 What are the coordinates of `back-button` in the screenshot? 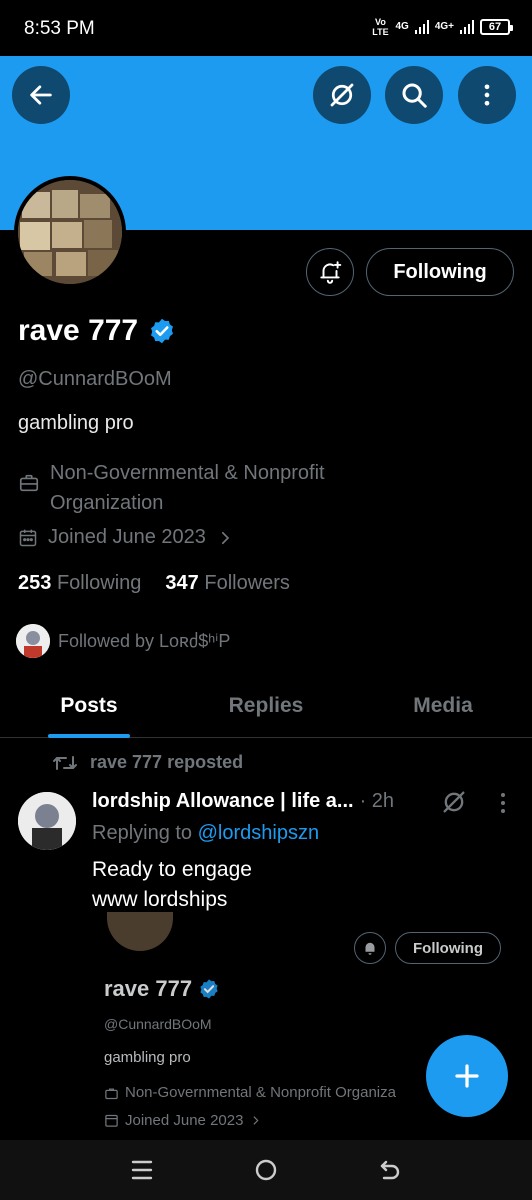 It's located at (41, 95).